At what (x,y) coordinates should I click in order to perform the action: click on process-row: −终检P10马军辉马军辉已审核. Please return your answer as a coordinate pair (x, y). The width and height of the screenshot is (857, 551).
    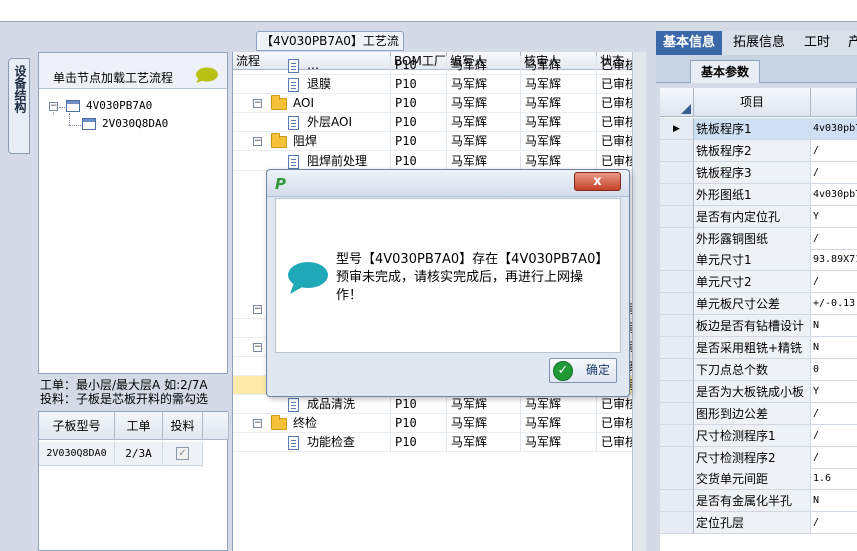
    Looking at the image, I should click on (432, 423).